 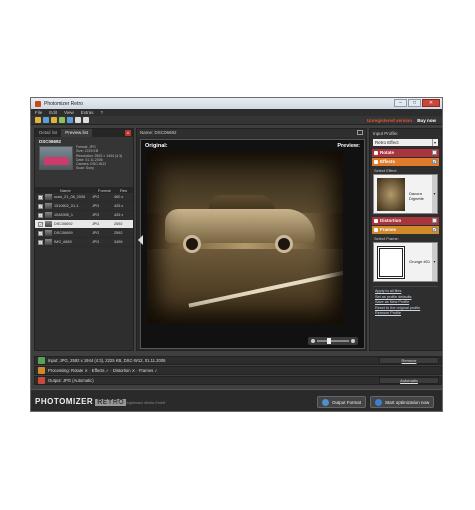 What do you see at coordinates (360, 132) in the screenshot?
I see `fullscreen-icon` at bounding box center [360, 132].